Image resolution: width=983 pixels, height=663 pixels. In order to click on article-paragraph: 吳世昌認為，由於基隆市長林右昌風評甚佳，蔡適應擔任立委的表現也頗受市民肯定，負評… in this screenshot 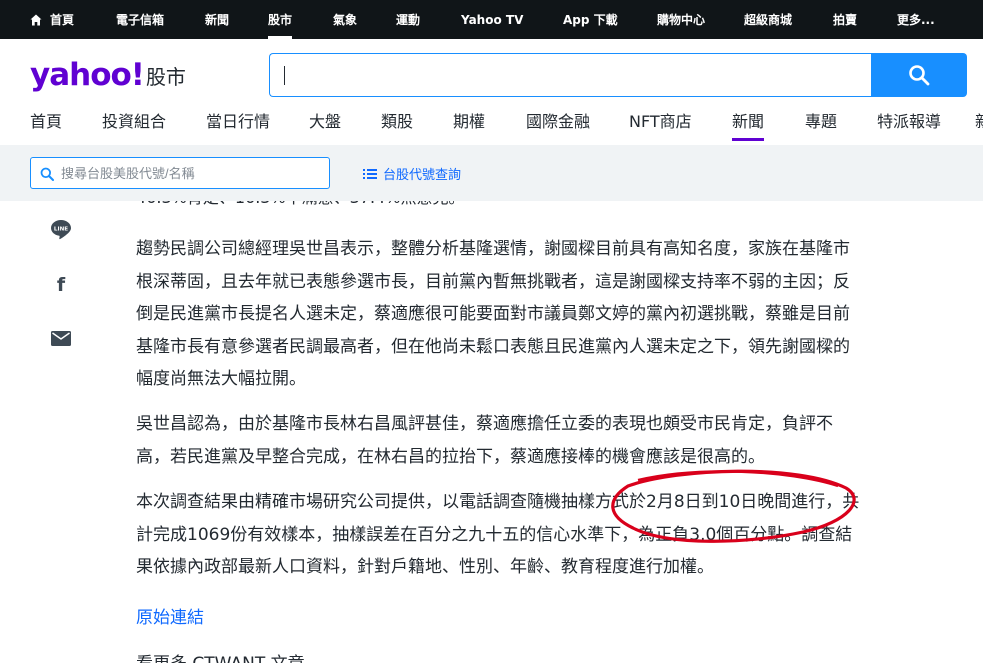, I will do `click(484, 440)`.